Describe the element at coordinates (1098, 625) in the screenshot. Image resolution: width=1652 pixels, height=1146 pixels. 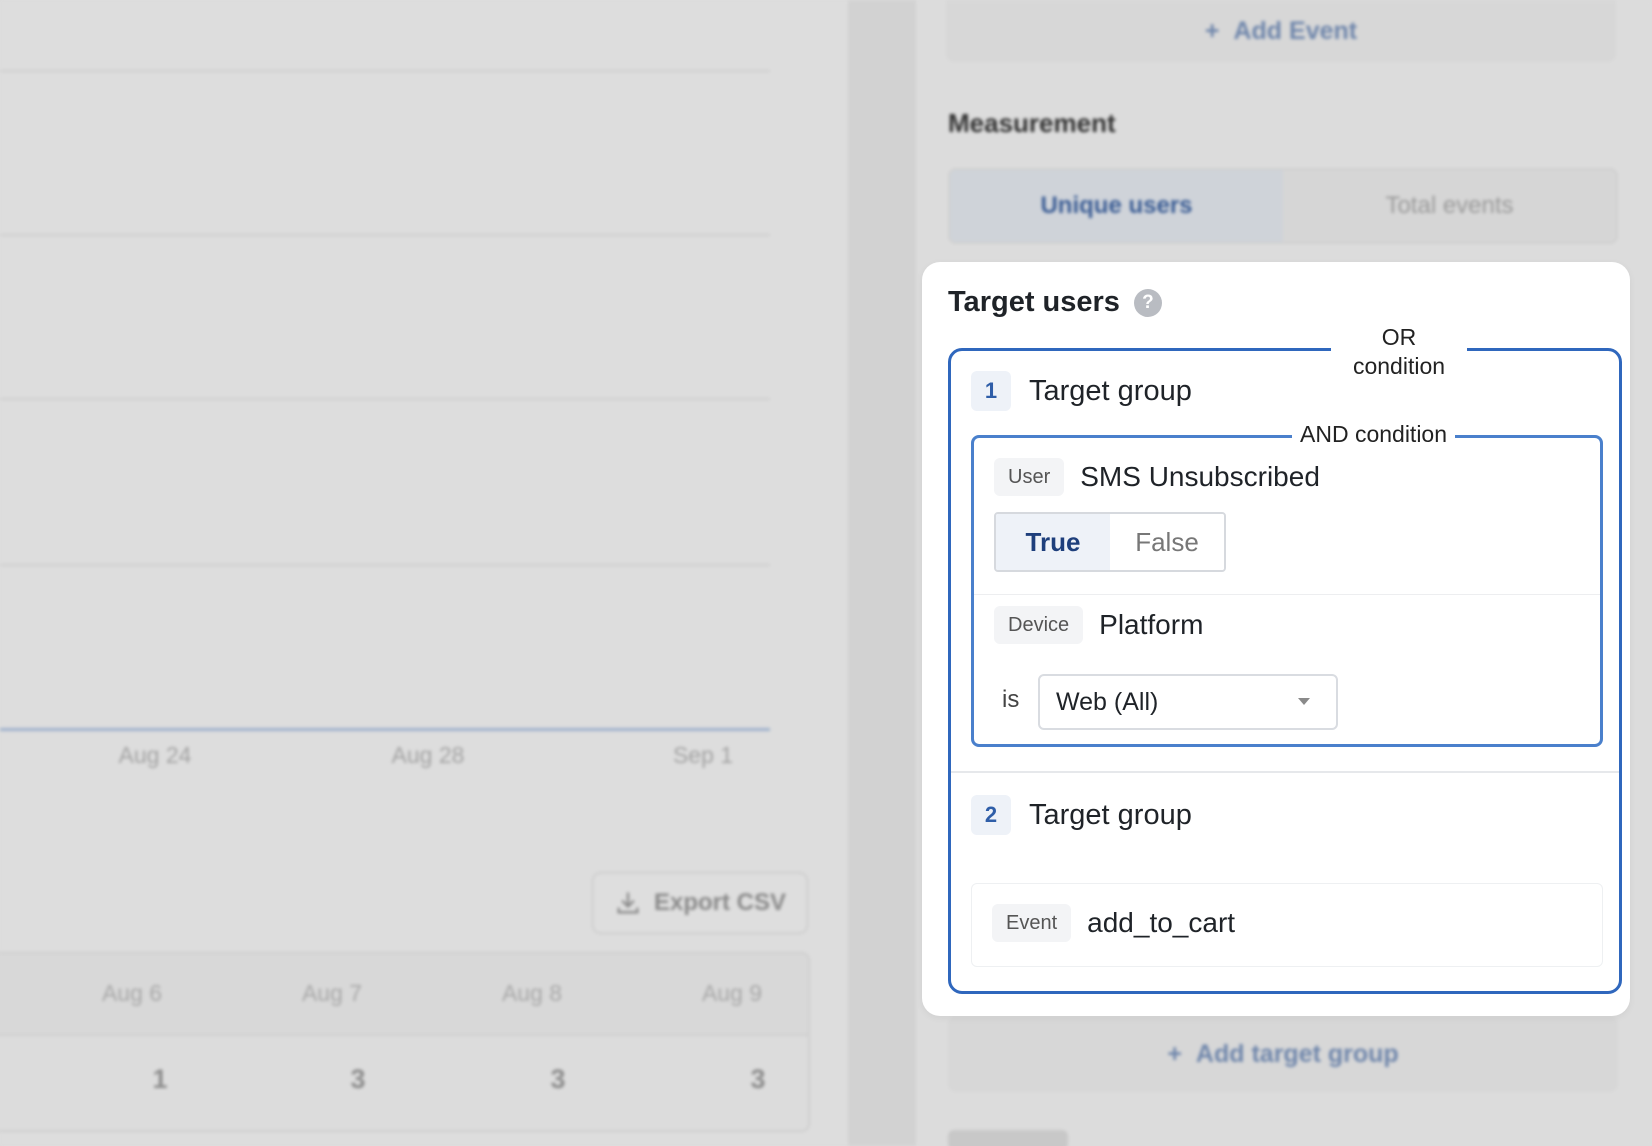
I see `condition-row: Device Platform` at that location.